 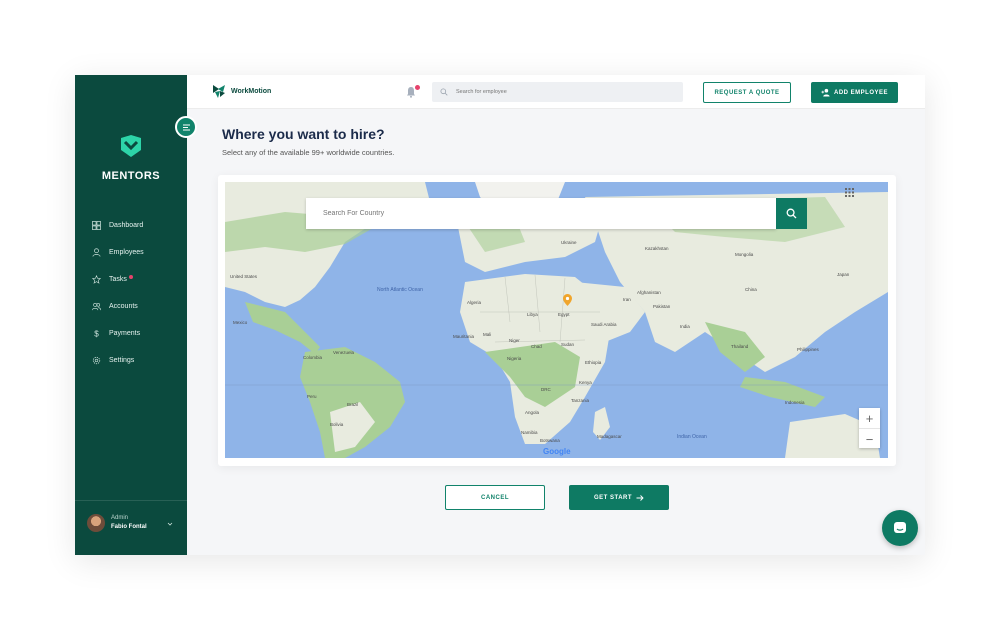 I want to click on dashboard-icon, so click(x=96, y=226).